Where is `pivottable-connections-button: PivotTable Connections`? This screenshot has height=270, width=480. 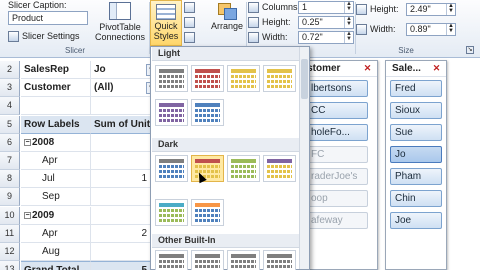 pivottable-connections-button: PivotTable Connections is located at coordinates (120, 24).